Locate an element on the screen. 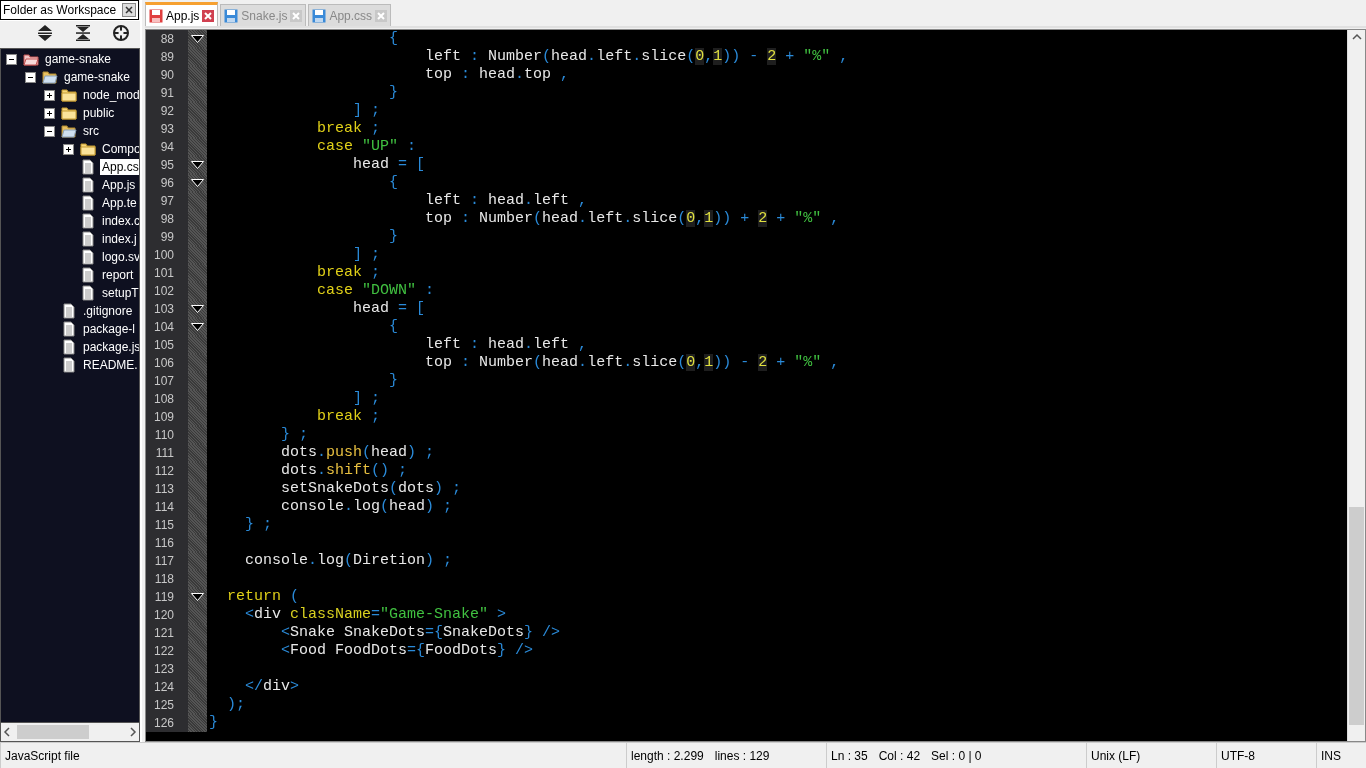 This screenshot has height=768, width=1366. code-line: console.log(head) ; is located at coordinates (366, 507).